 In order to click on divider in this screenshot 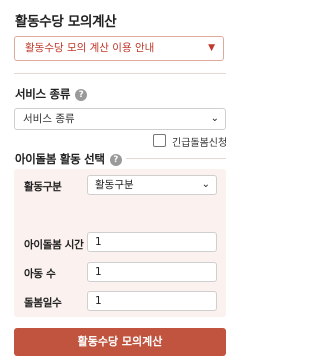, I will do `click(120, 73)`.